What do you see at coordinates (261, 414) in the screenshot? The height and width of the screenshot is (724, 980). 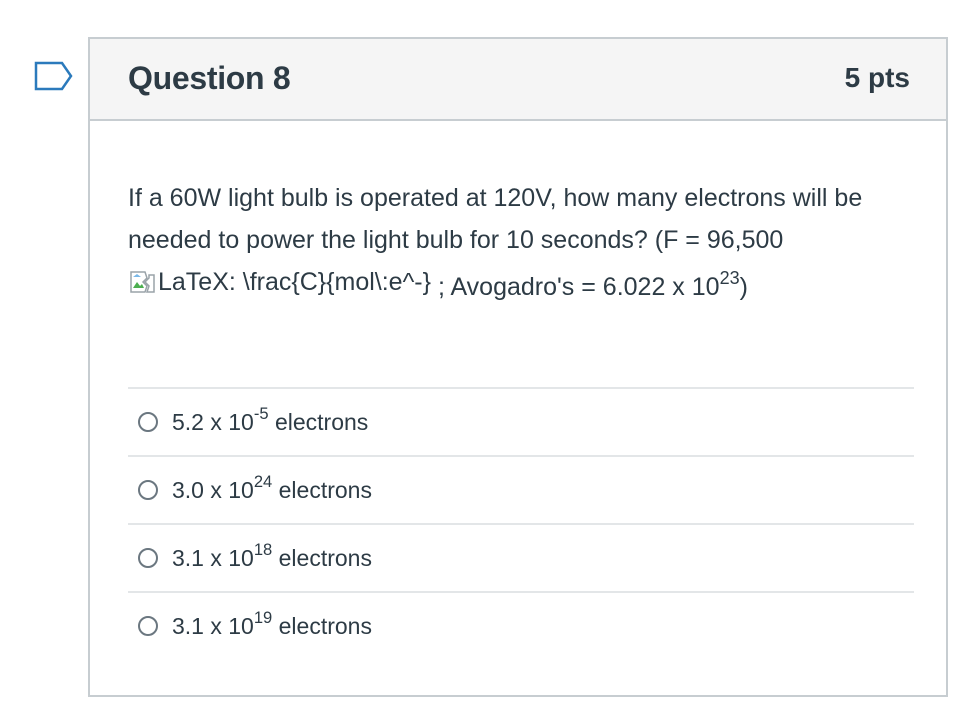 I see `answer-exponent: -5` at bounding box center [261, 414].